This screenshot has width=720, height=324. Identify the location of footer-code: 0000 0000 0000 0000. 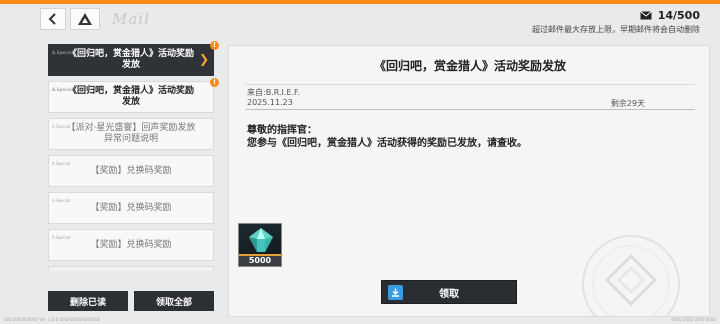
(693, 319).